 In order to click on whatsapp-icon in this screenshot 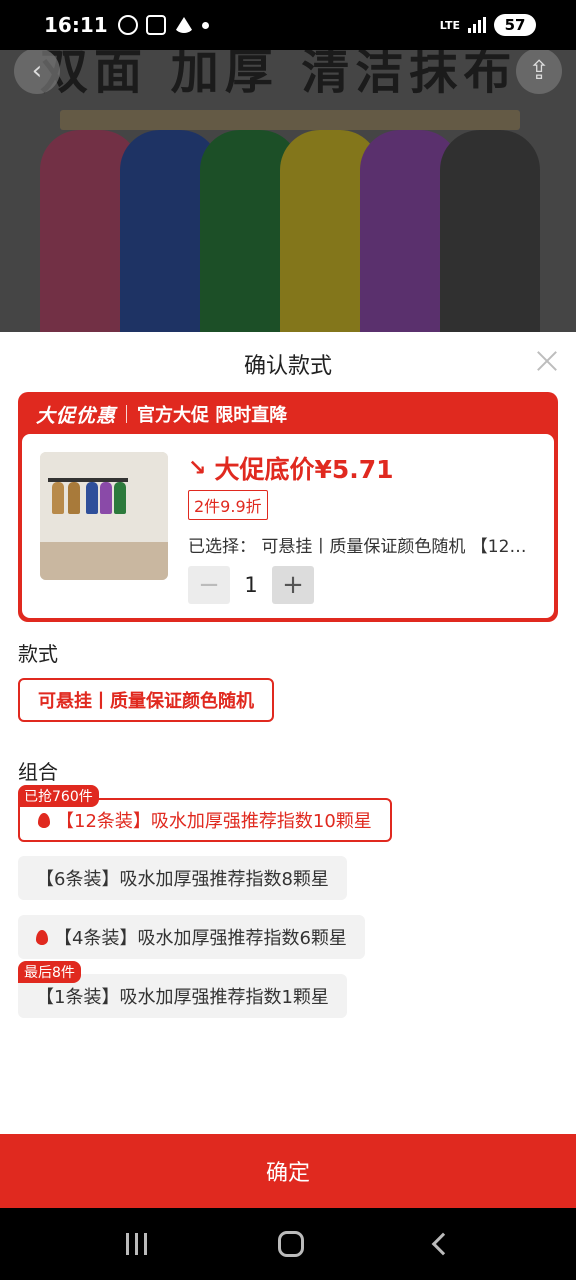, I will do `click(127, 25)`.